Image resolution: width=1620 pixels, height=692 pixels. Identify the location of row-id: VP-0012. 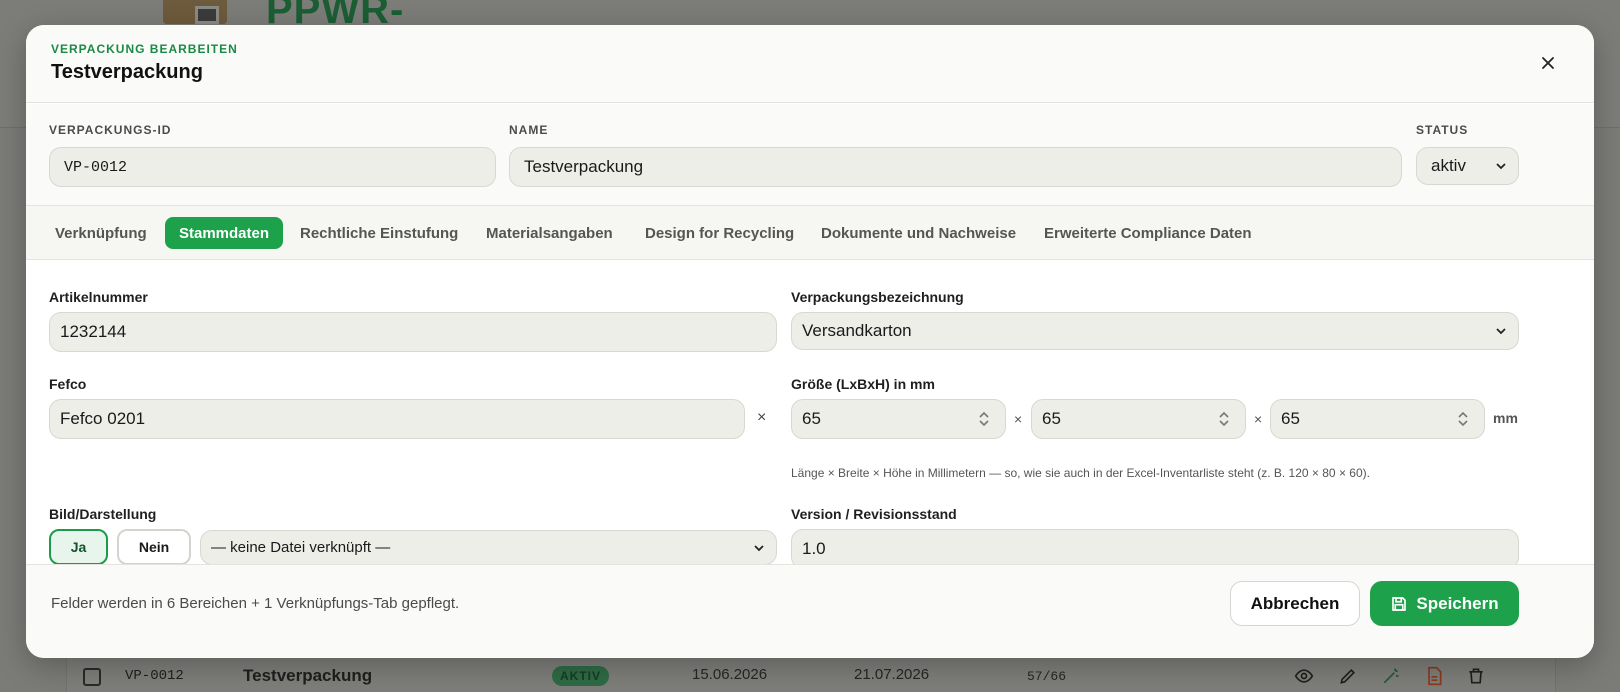
(154, 676).